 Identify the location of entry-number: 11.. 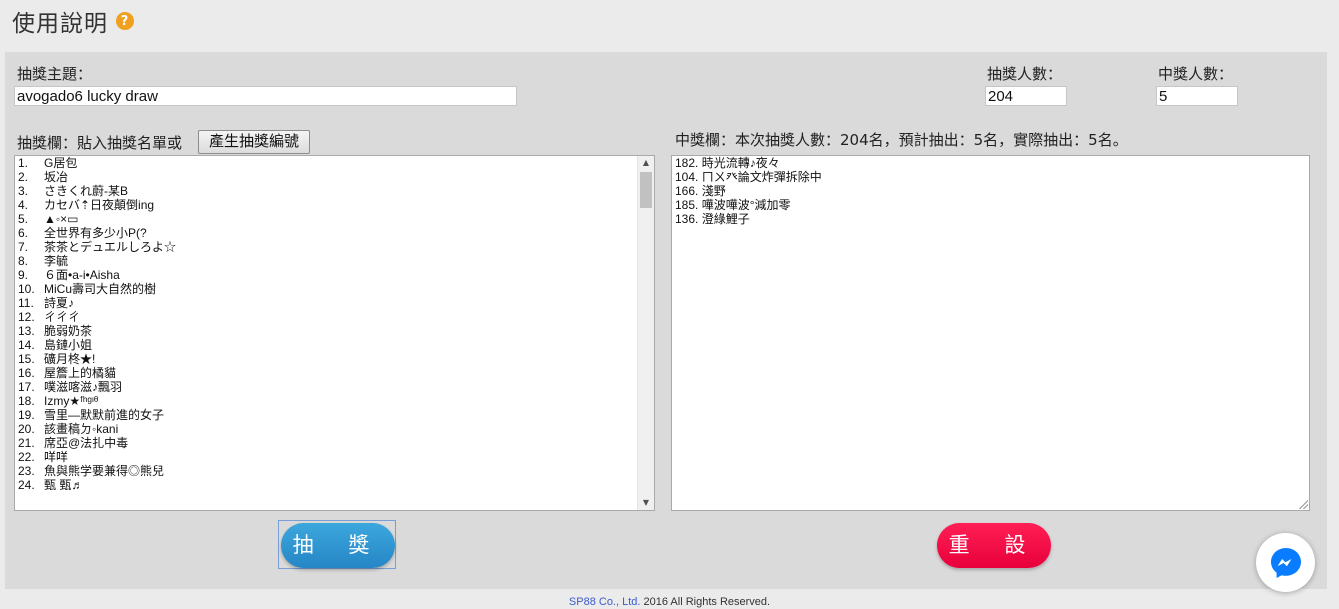
(26, 303).